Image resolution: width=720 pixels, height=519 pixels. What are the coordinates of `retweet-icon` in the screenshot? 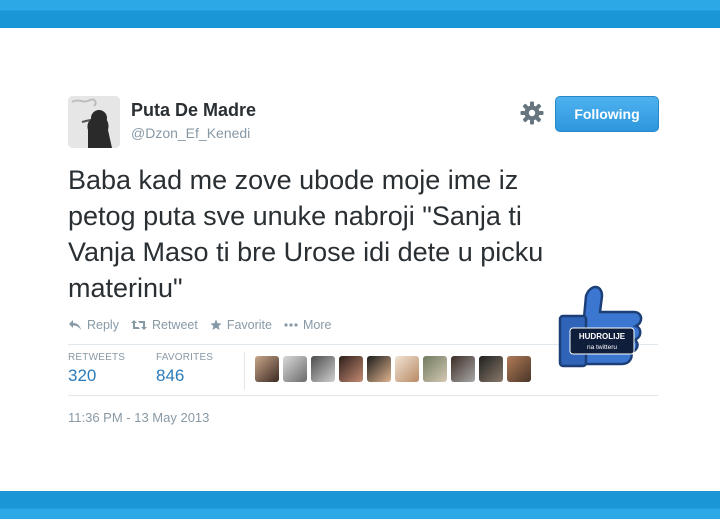 It's located at (138, 325).